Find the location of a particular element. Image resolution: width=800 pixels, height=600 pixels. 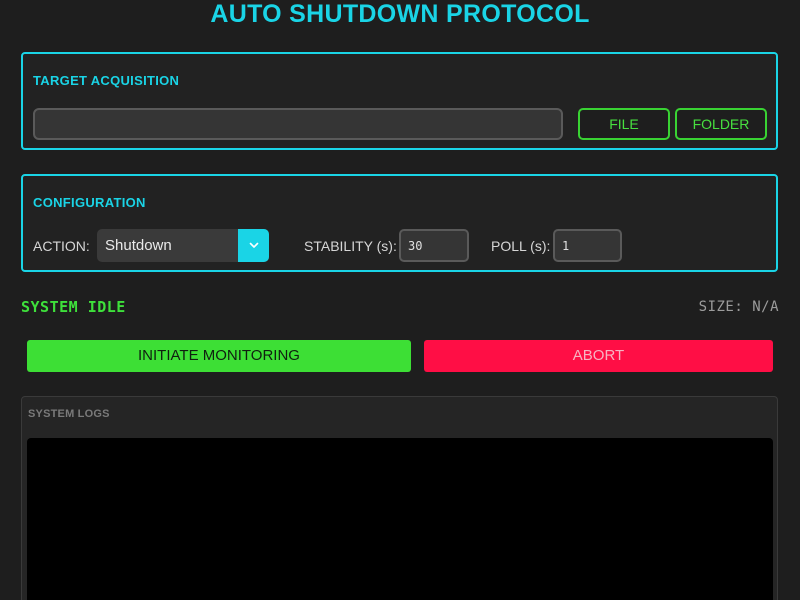

poll-input is located at coordinates (587, 245).